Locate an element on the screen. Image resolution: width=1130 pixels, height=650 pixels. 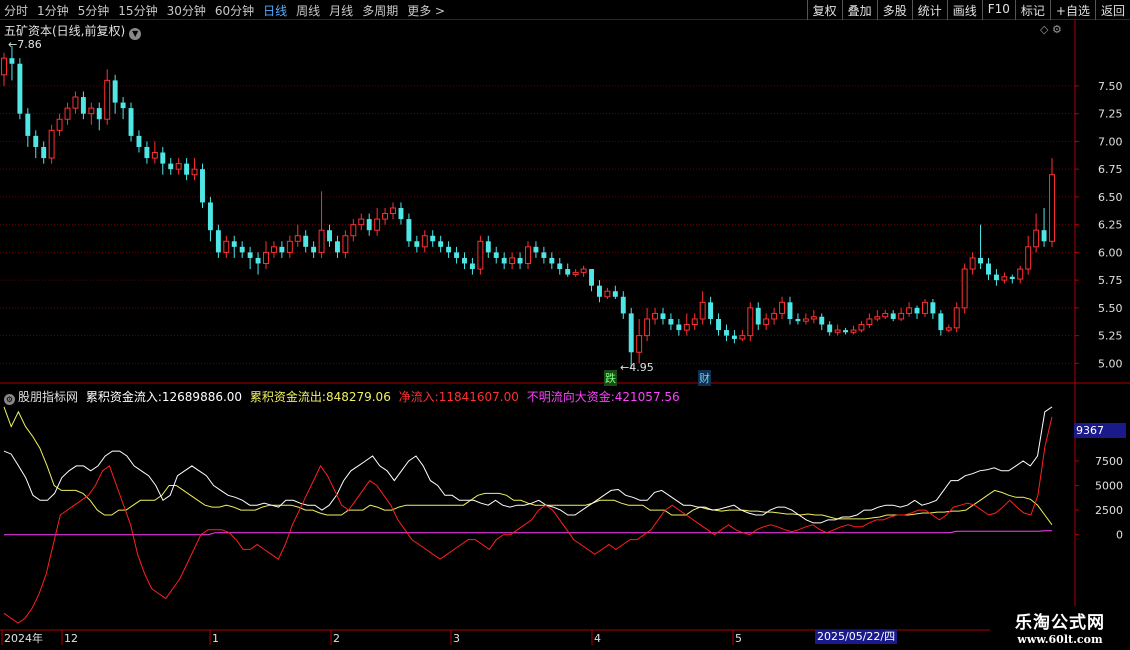
low-price-value: 4.95 is located at coordinates (641, 367).